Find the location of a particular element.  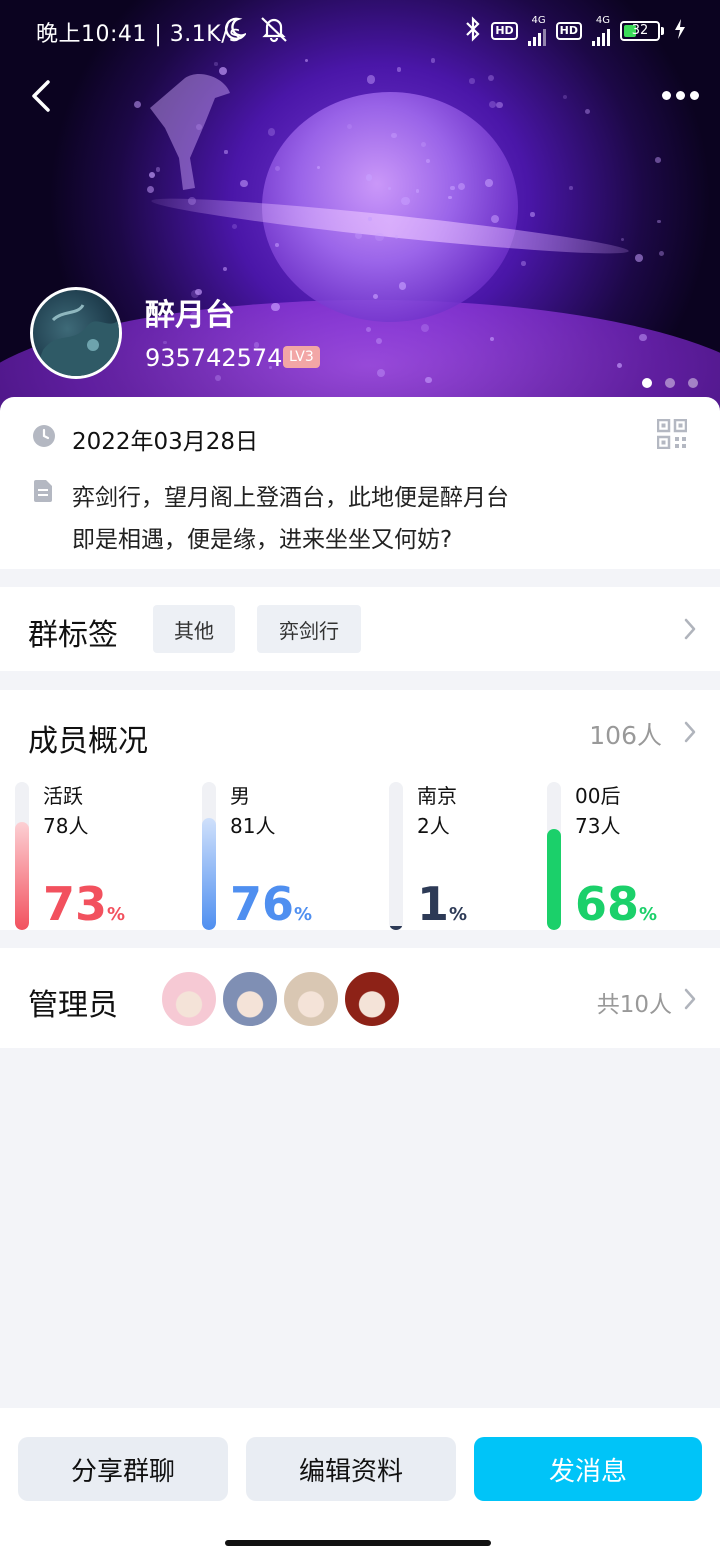

tags-title: 群标签 is located at coordinates (73, 635).